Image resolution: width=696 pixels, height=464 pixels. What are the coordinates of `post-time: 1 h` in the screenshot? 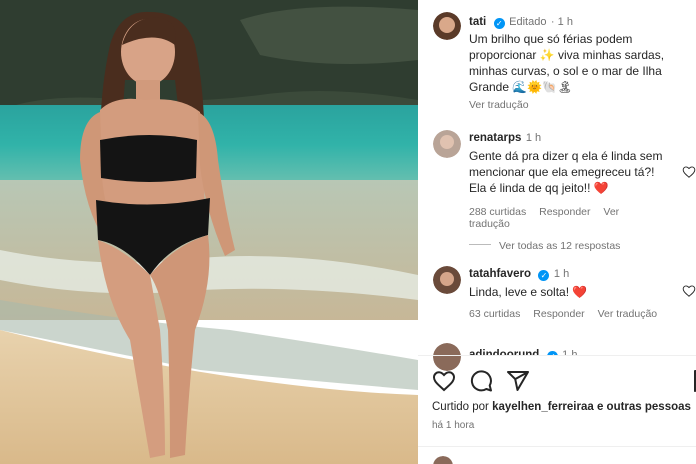 It's located at (565, 22).